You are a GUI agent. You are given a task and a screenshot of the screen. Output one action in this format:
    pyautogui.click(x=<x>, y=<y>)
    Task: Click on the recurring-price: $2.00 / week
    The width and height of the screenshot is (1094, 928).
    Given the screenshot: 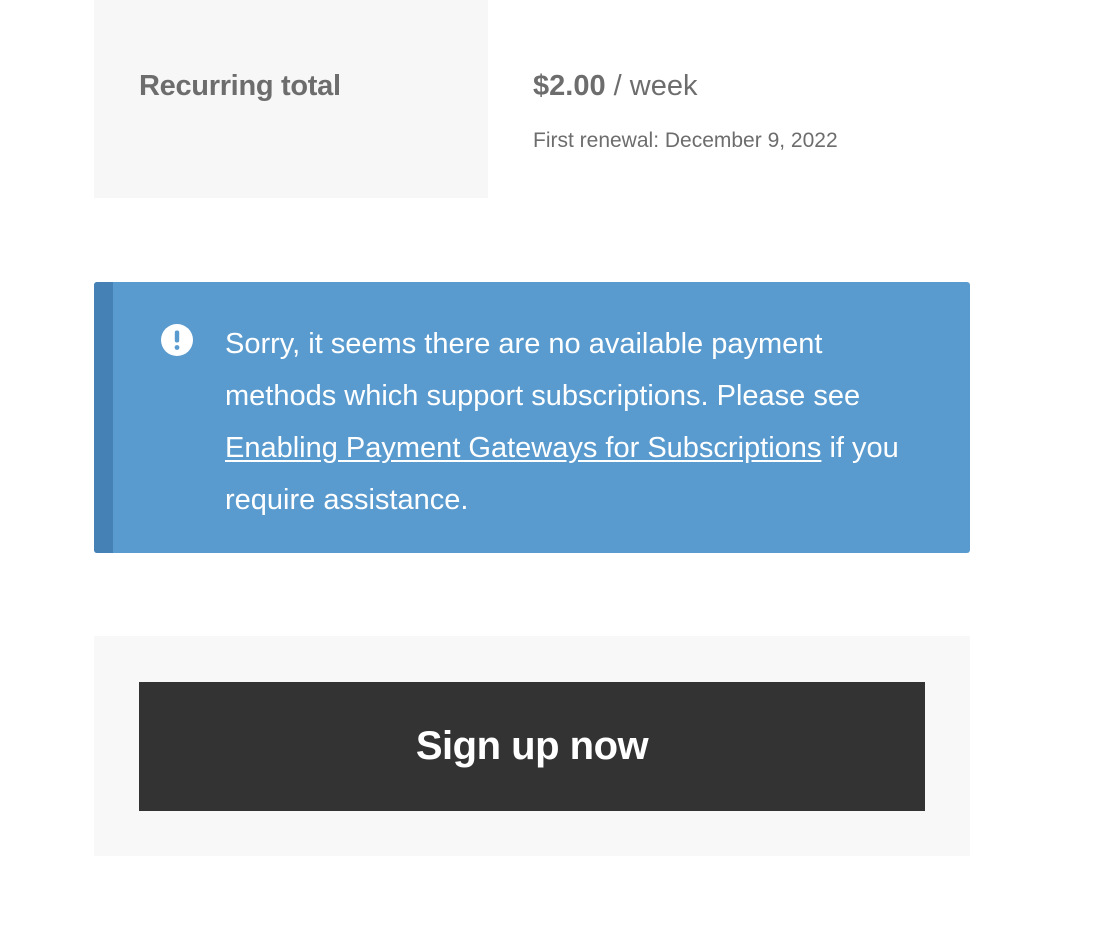 What is the action you would take?
    pyautogui.click(x=615, y=86)
    